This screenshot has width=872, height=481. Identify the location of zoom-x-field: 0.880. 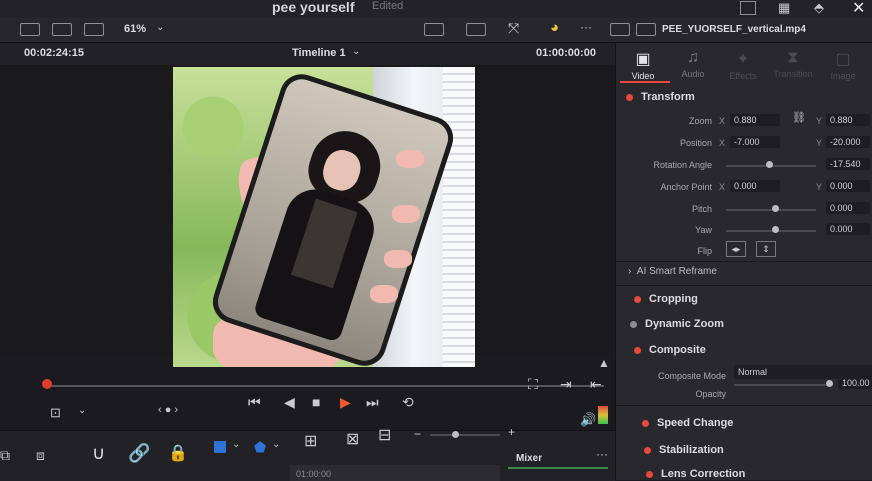
(755, 120).